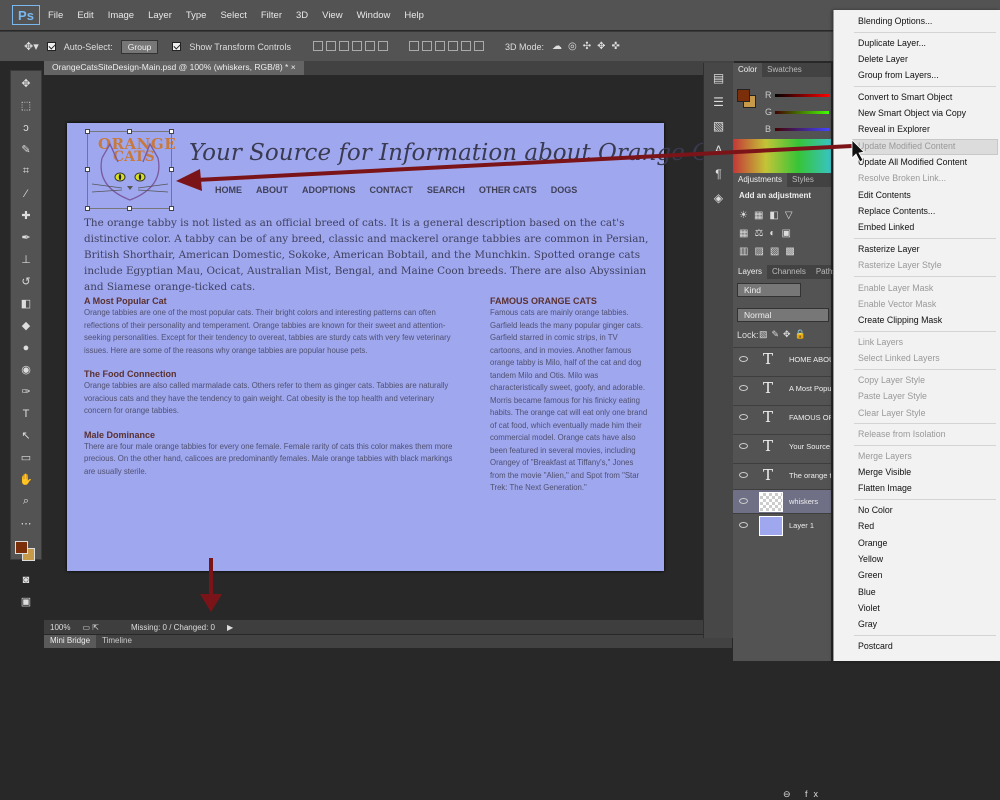 The height and width of the screenshot is (800, 1000). Describe the element at coordinates (413, 45) in the screenshot. I see `distribute-top-icon` at that location.